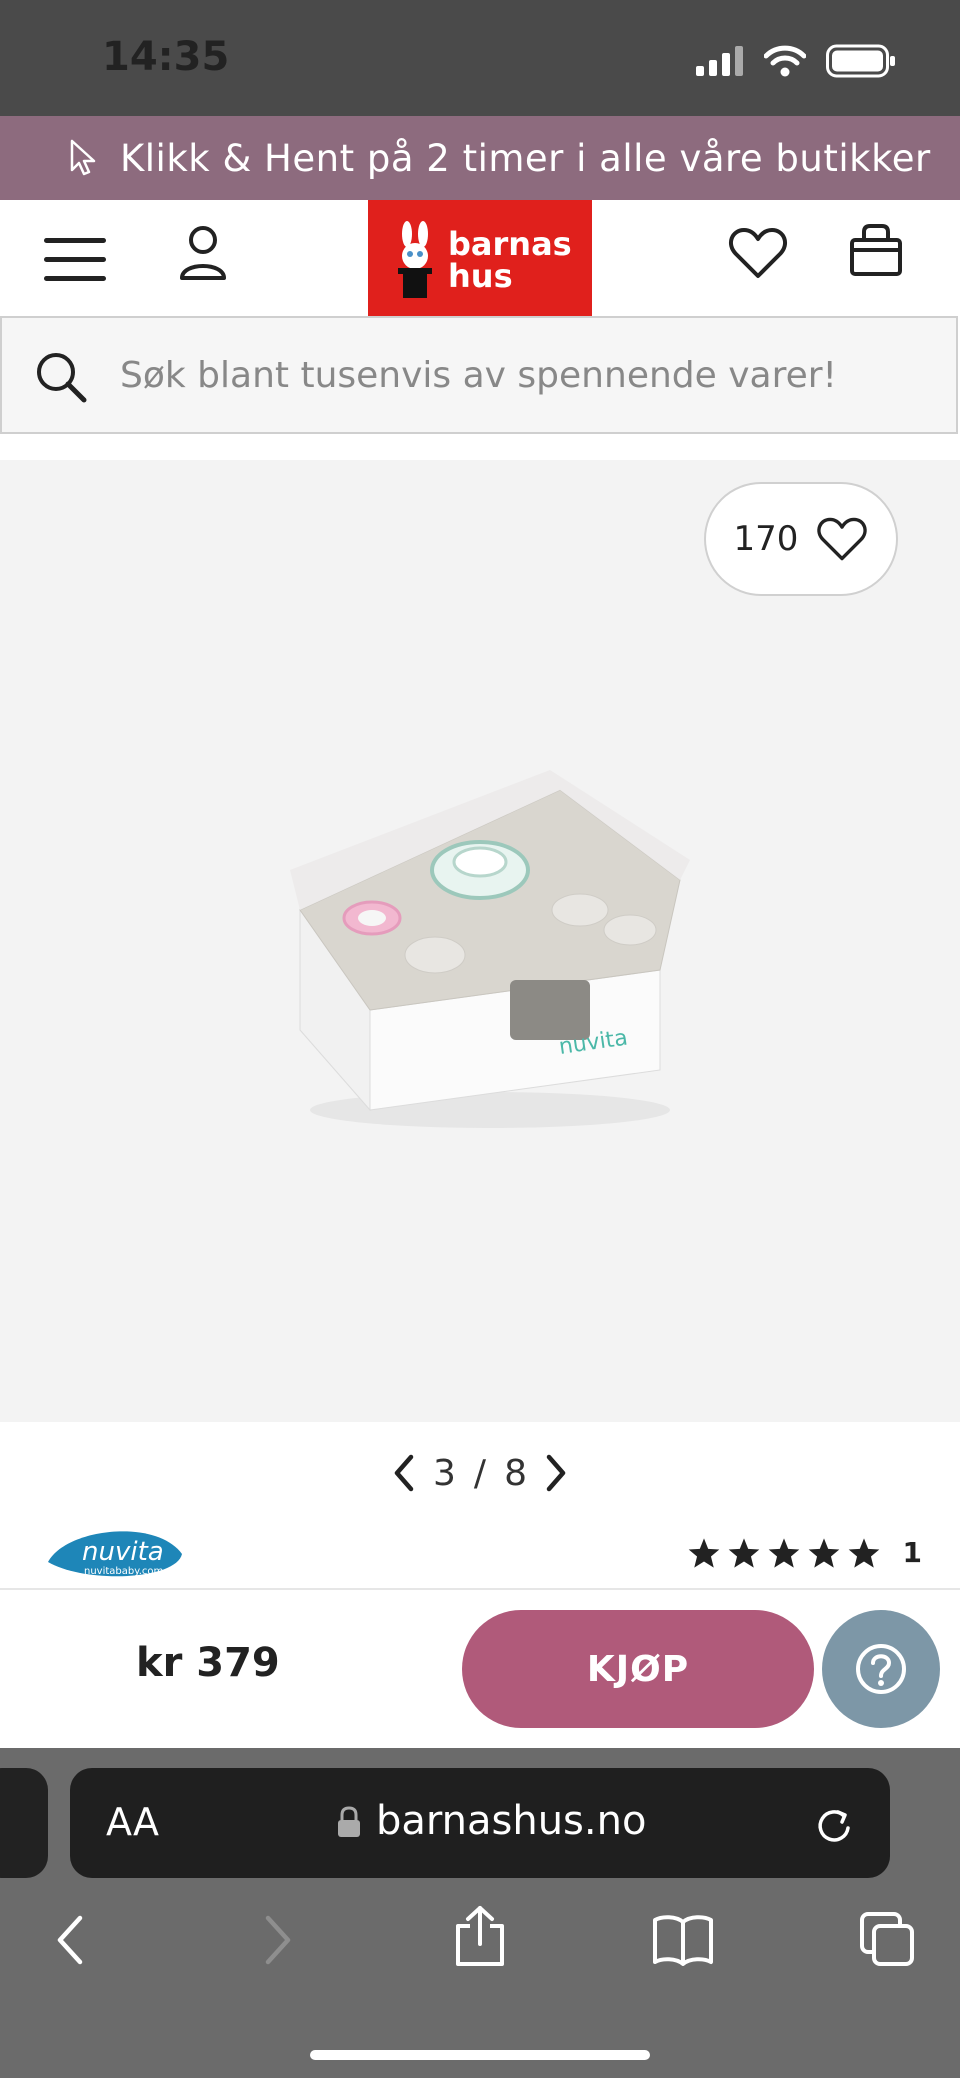  Describe the element at coordinates (490, 949) in the screenshot. I see `product-image: nuvita` at that location.